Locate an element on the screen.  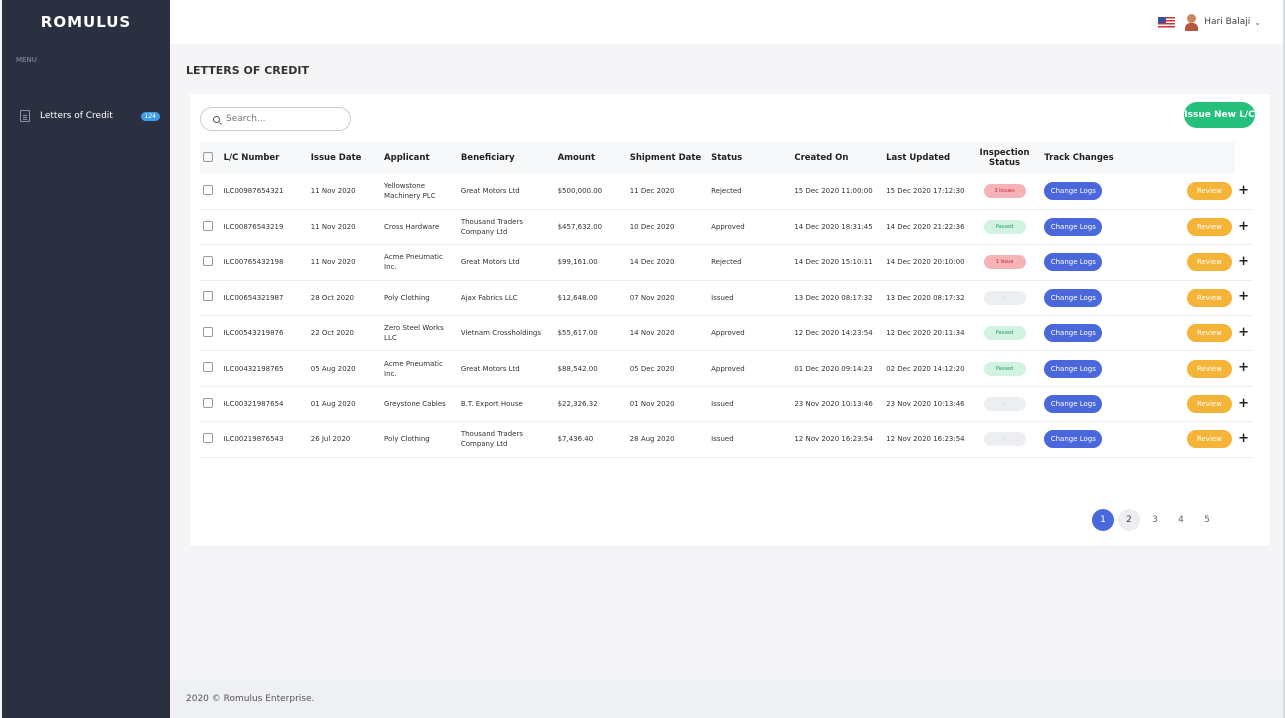
inspection-status-badge: Passed is located at coordinates (1004, 333).